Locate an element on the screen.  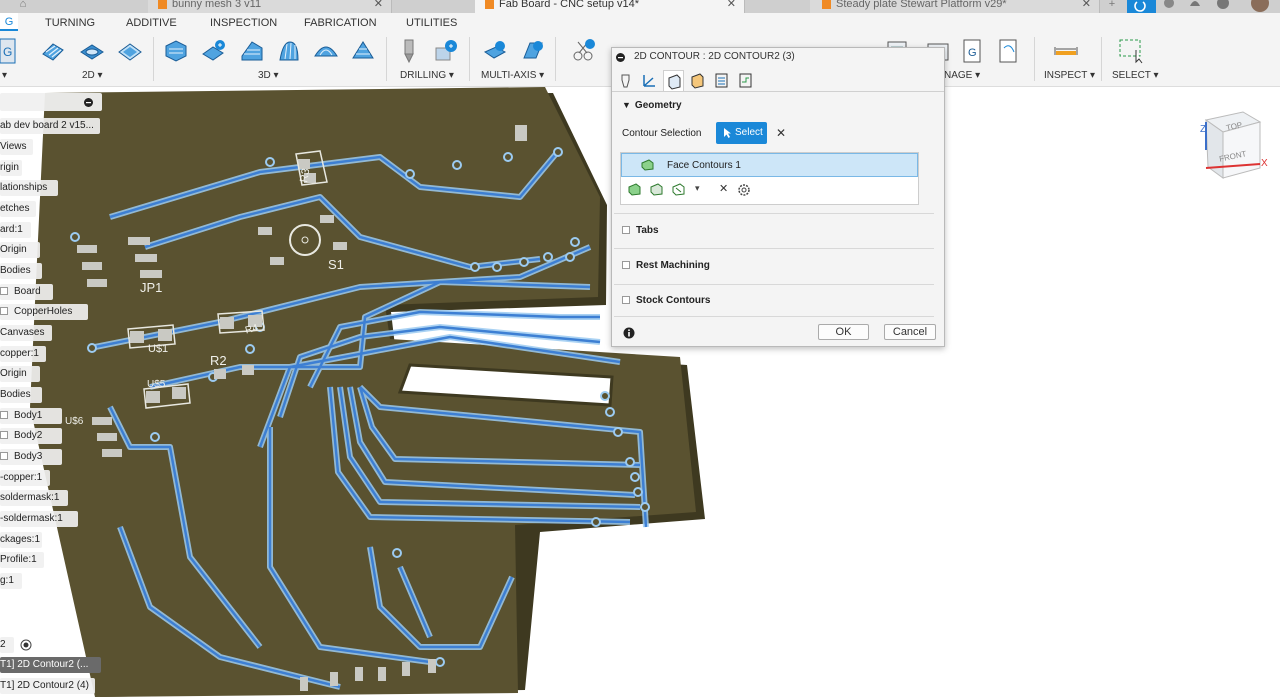
browser-node: etches is located at coordinates (18, 209).